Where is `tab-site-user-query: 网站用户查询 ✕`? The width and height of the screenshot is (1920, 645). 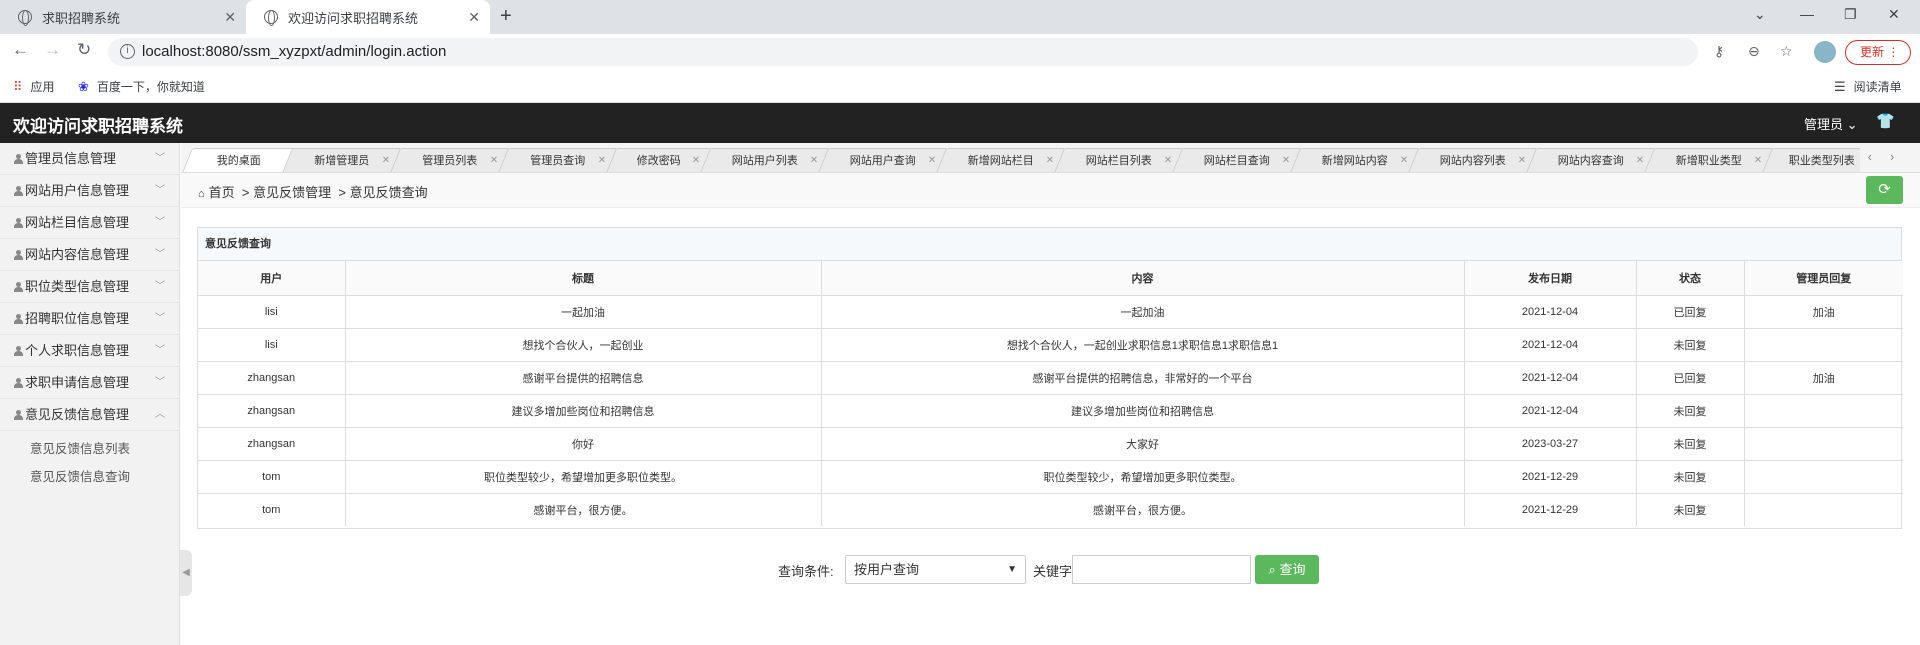
tab-site-user-query: 网站用户查询 ✕ is located at coordinates (883, 160).